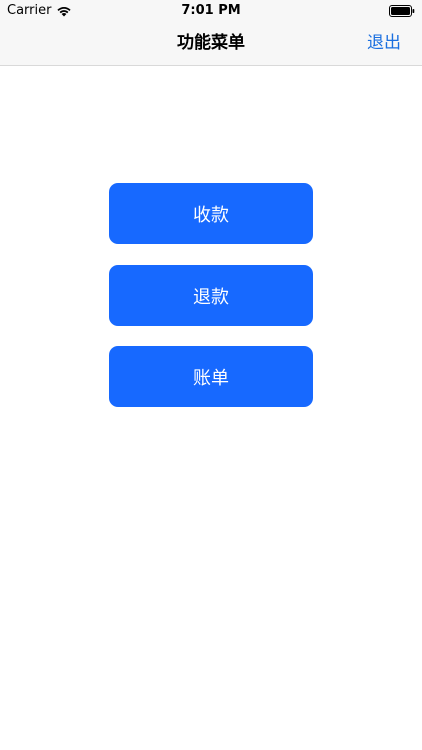  I want to click on navigation-bar: 功能菜单 退出, so click(211, 44).